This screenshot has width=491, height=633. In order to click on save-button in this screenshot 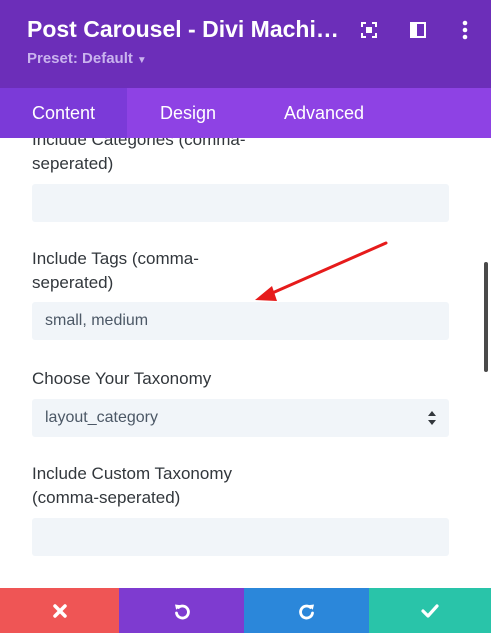, I will do `click(430, 610)`.